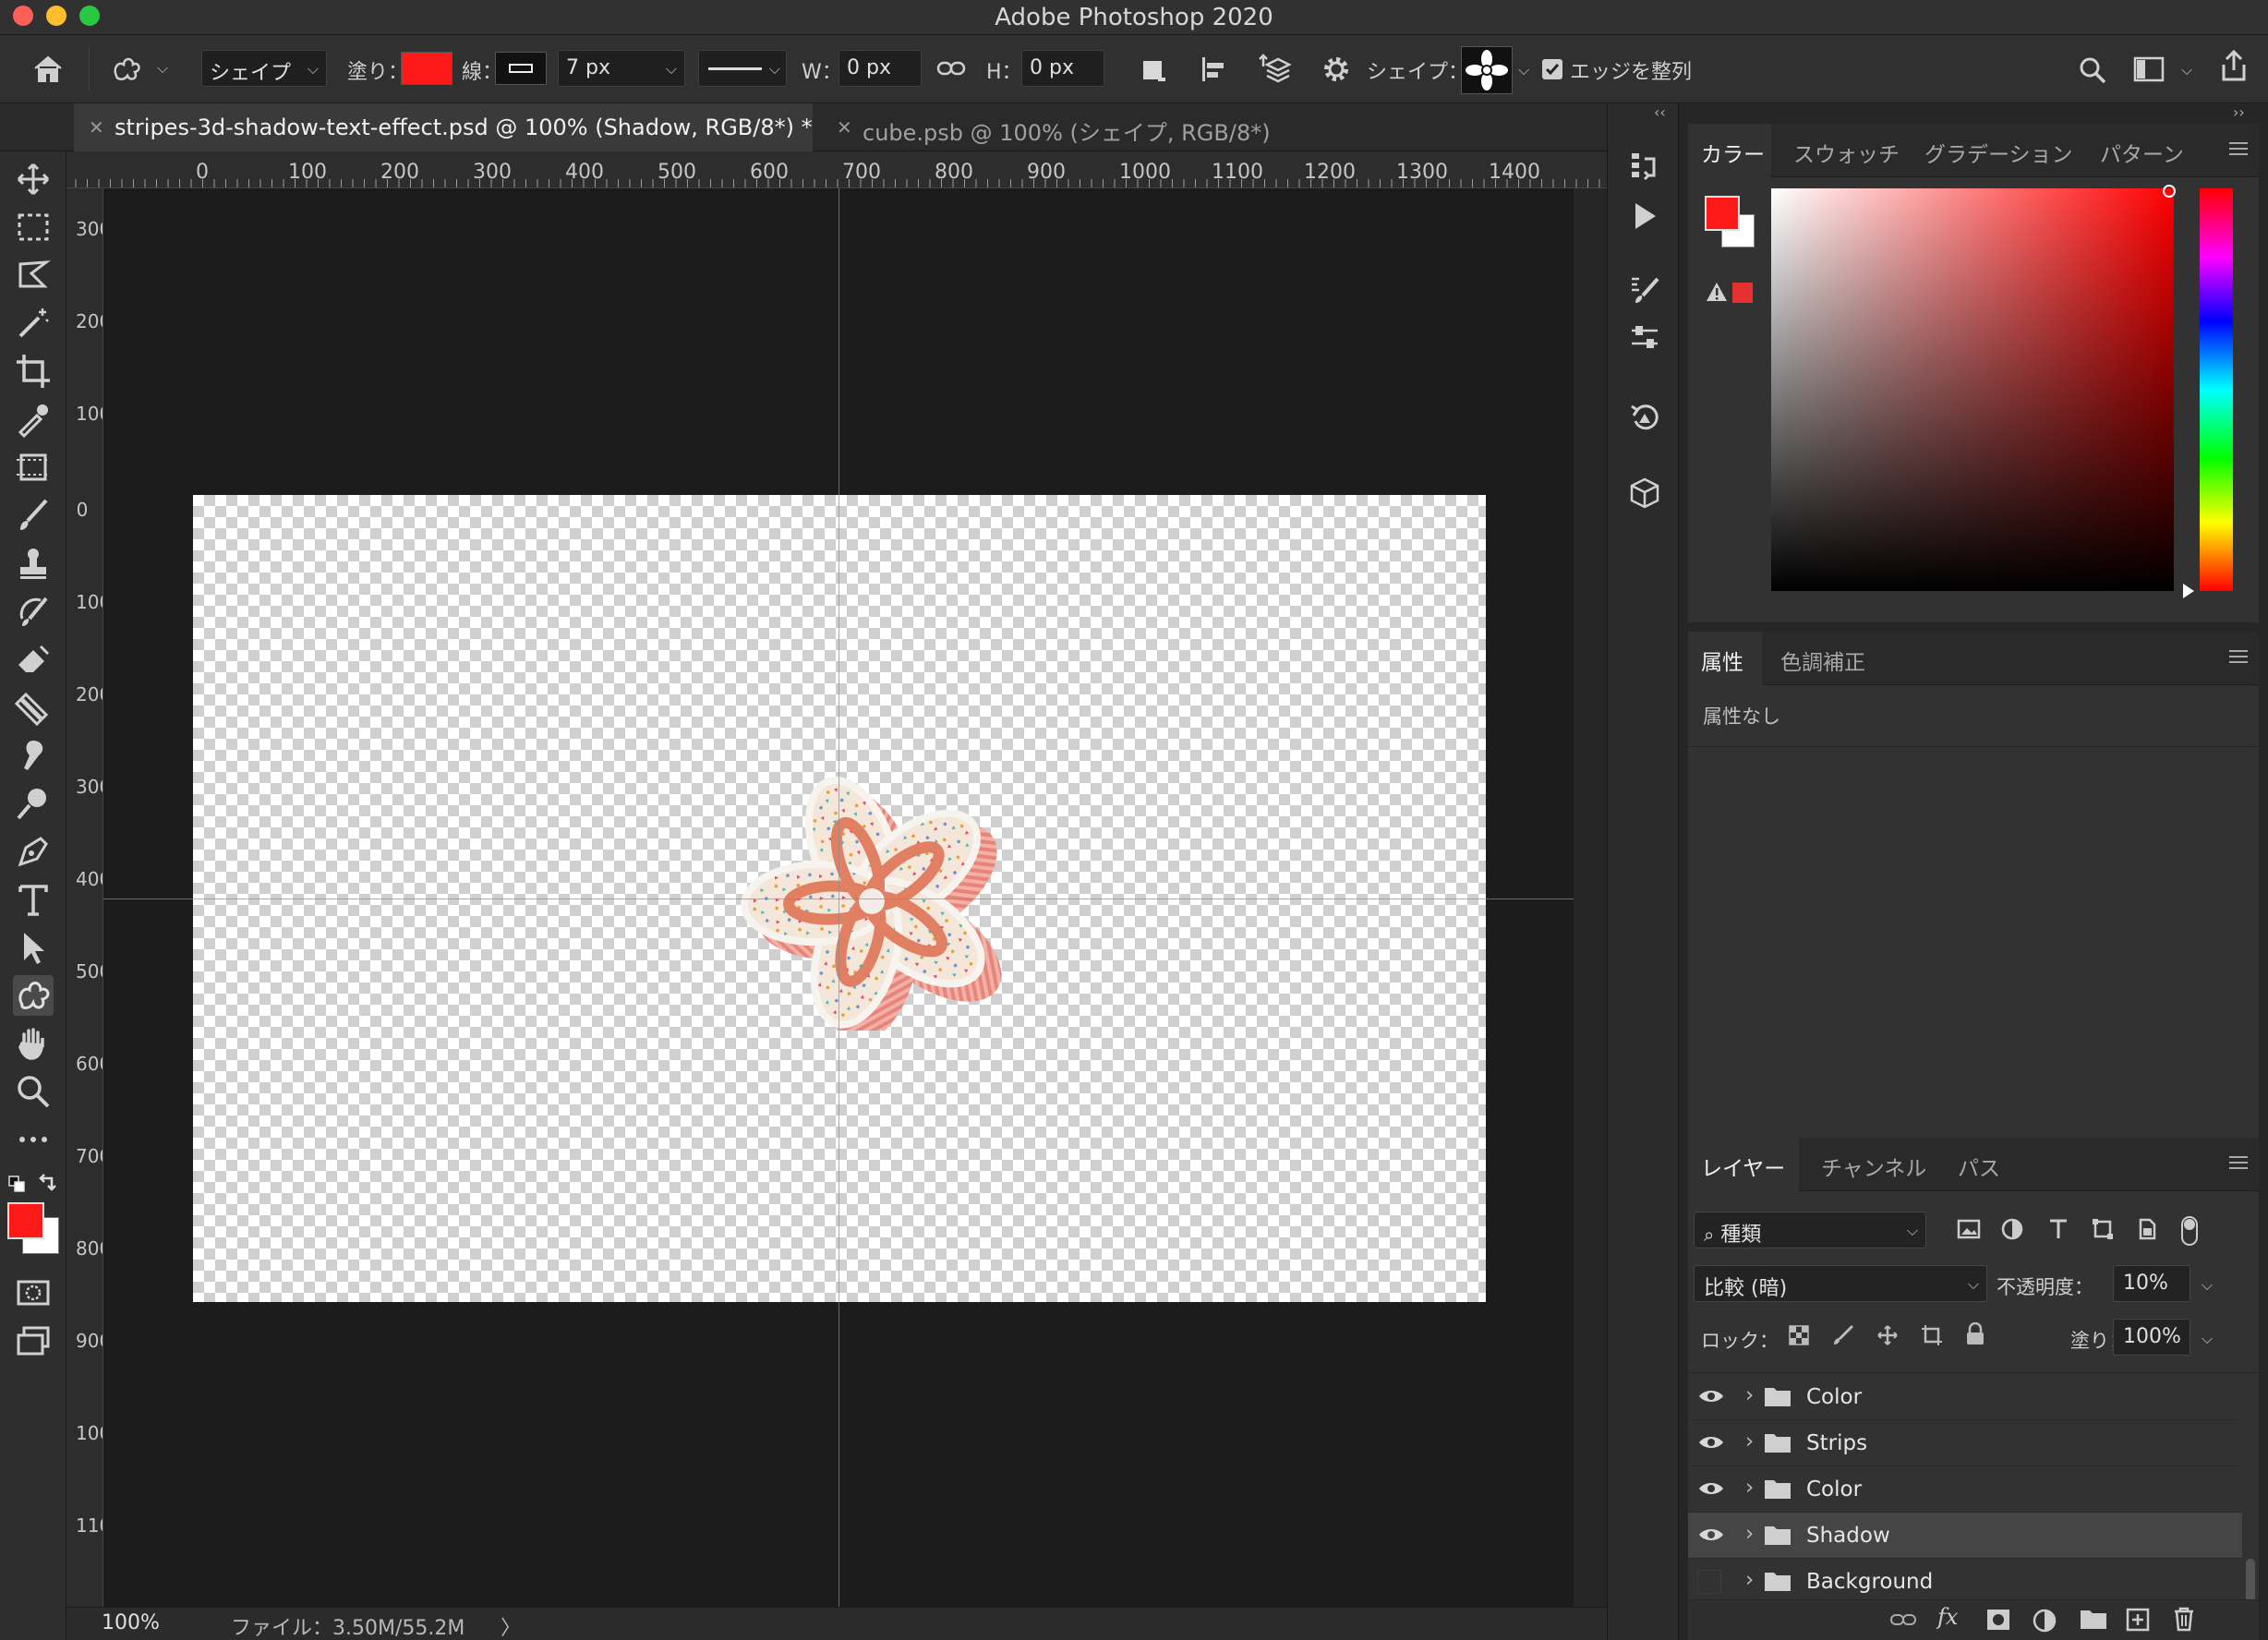 This screenshot has width=2268, height=1640. I want to click on hue-slider, so click(2216, 389).